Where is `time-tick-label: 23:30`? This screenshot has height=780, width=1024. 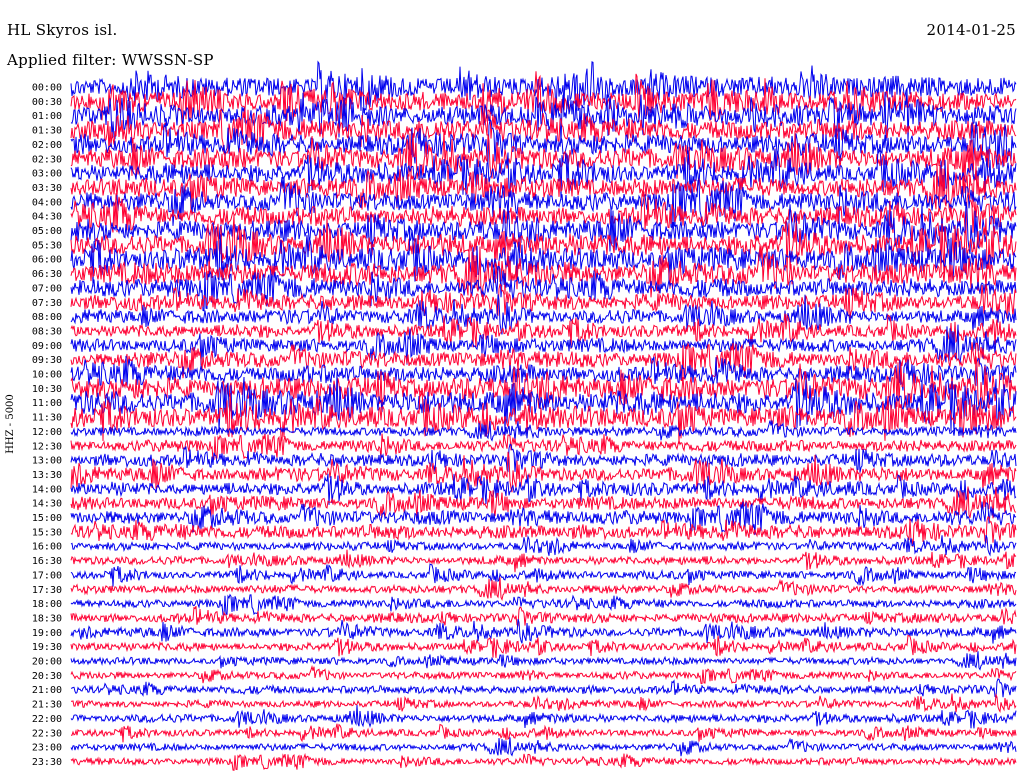
time-tick-label: 23:30 is located at coordinates (47, 762).